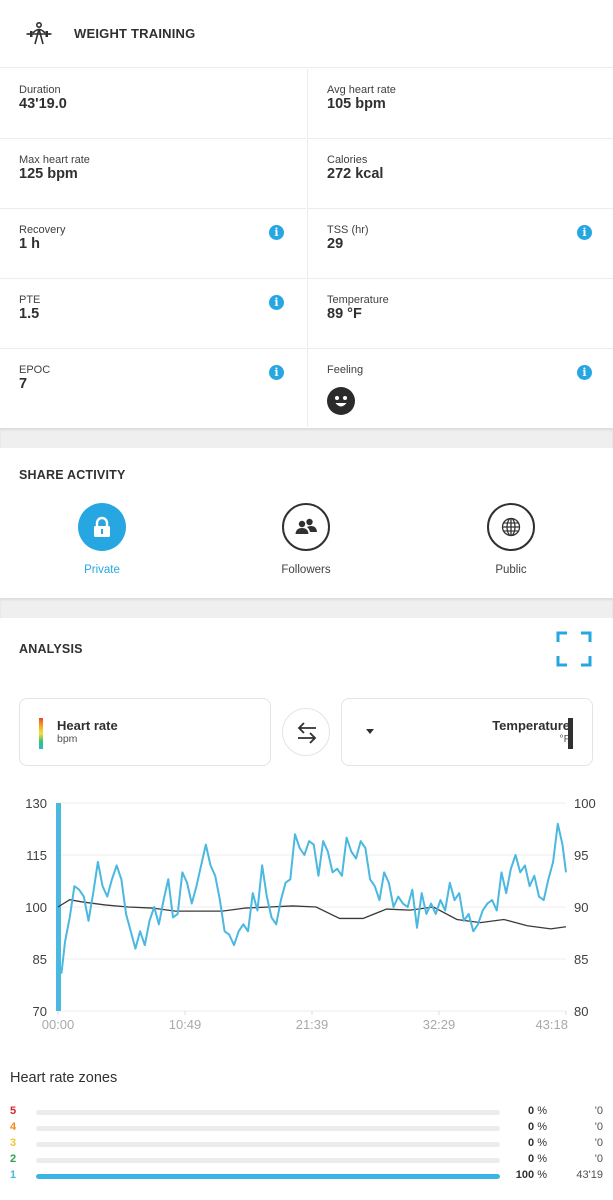 The image size is (613, 1200). I want to click on fullscreen-icon, so click(574, 649).